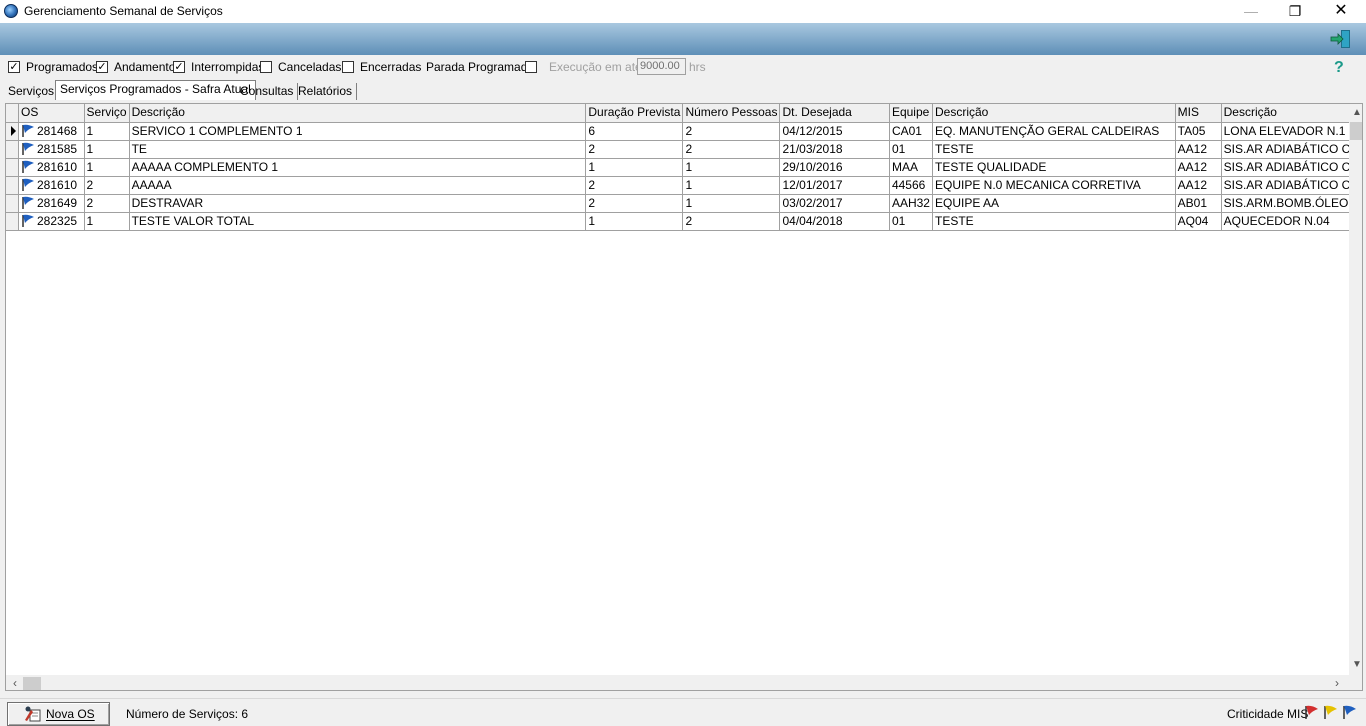 The image size is (1366, 726). I want to click on cell-duracao: 6, so click(634, 131).